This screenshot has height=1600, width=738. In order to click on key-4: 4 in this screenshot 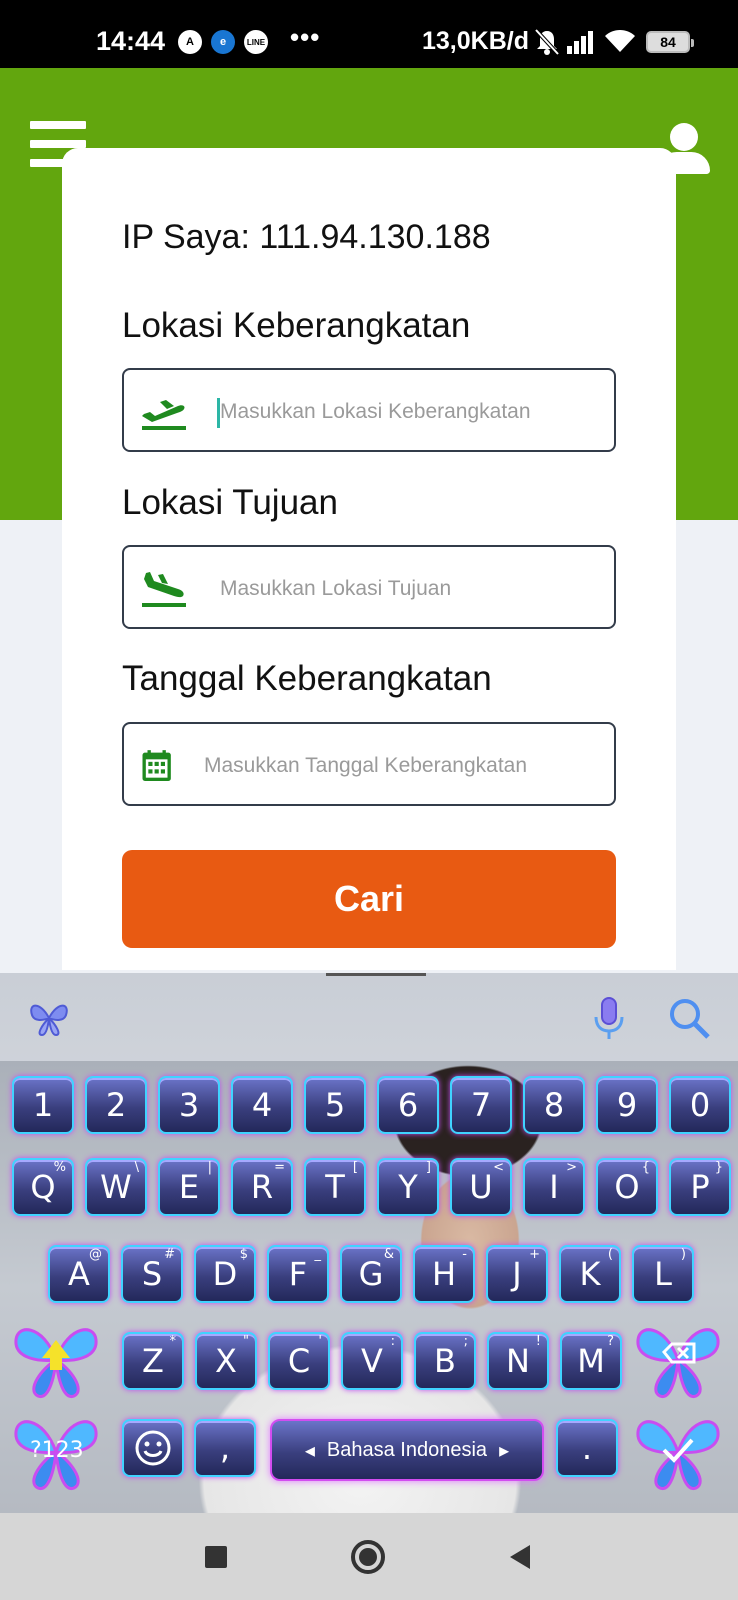, I will do `click(262, 1105)`.